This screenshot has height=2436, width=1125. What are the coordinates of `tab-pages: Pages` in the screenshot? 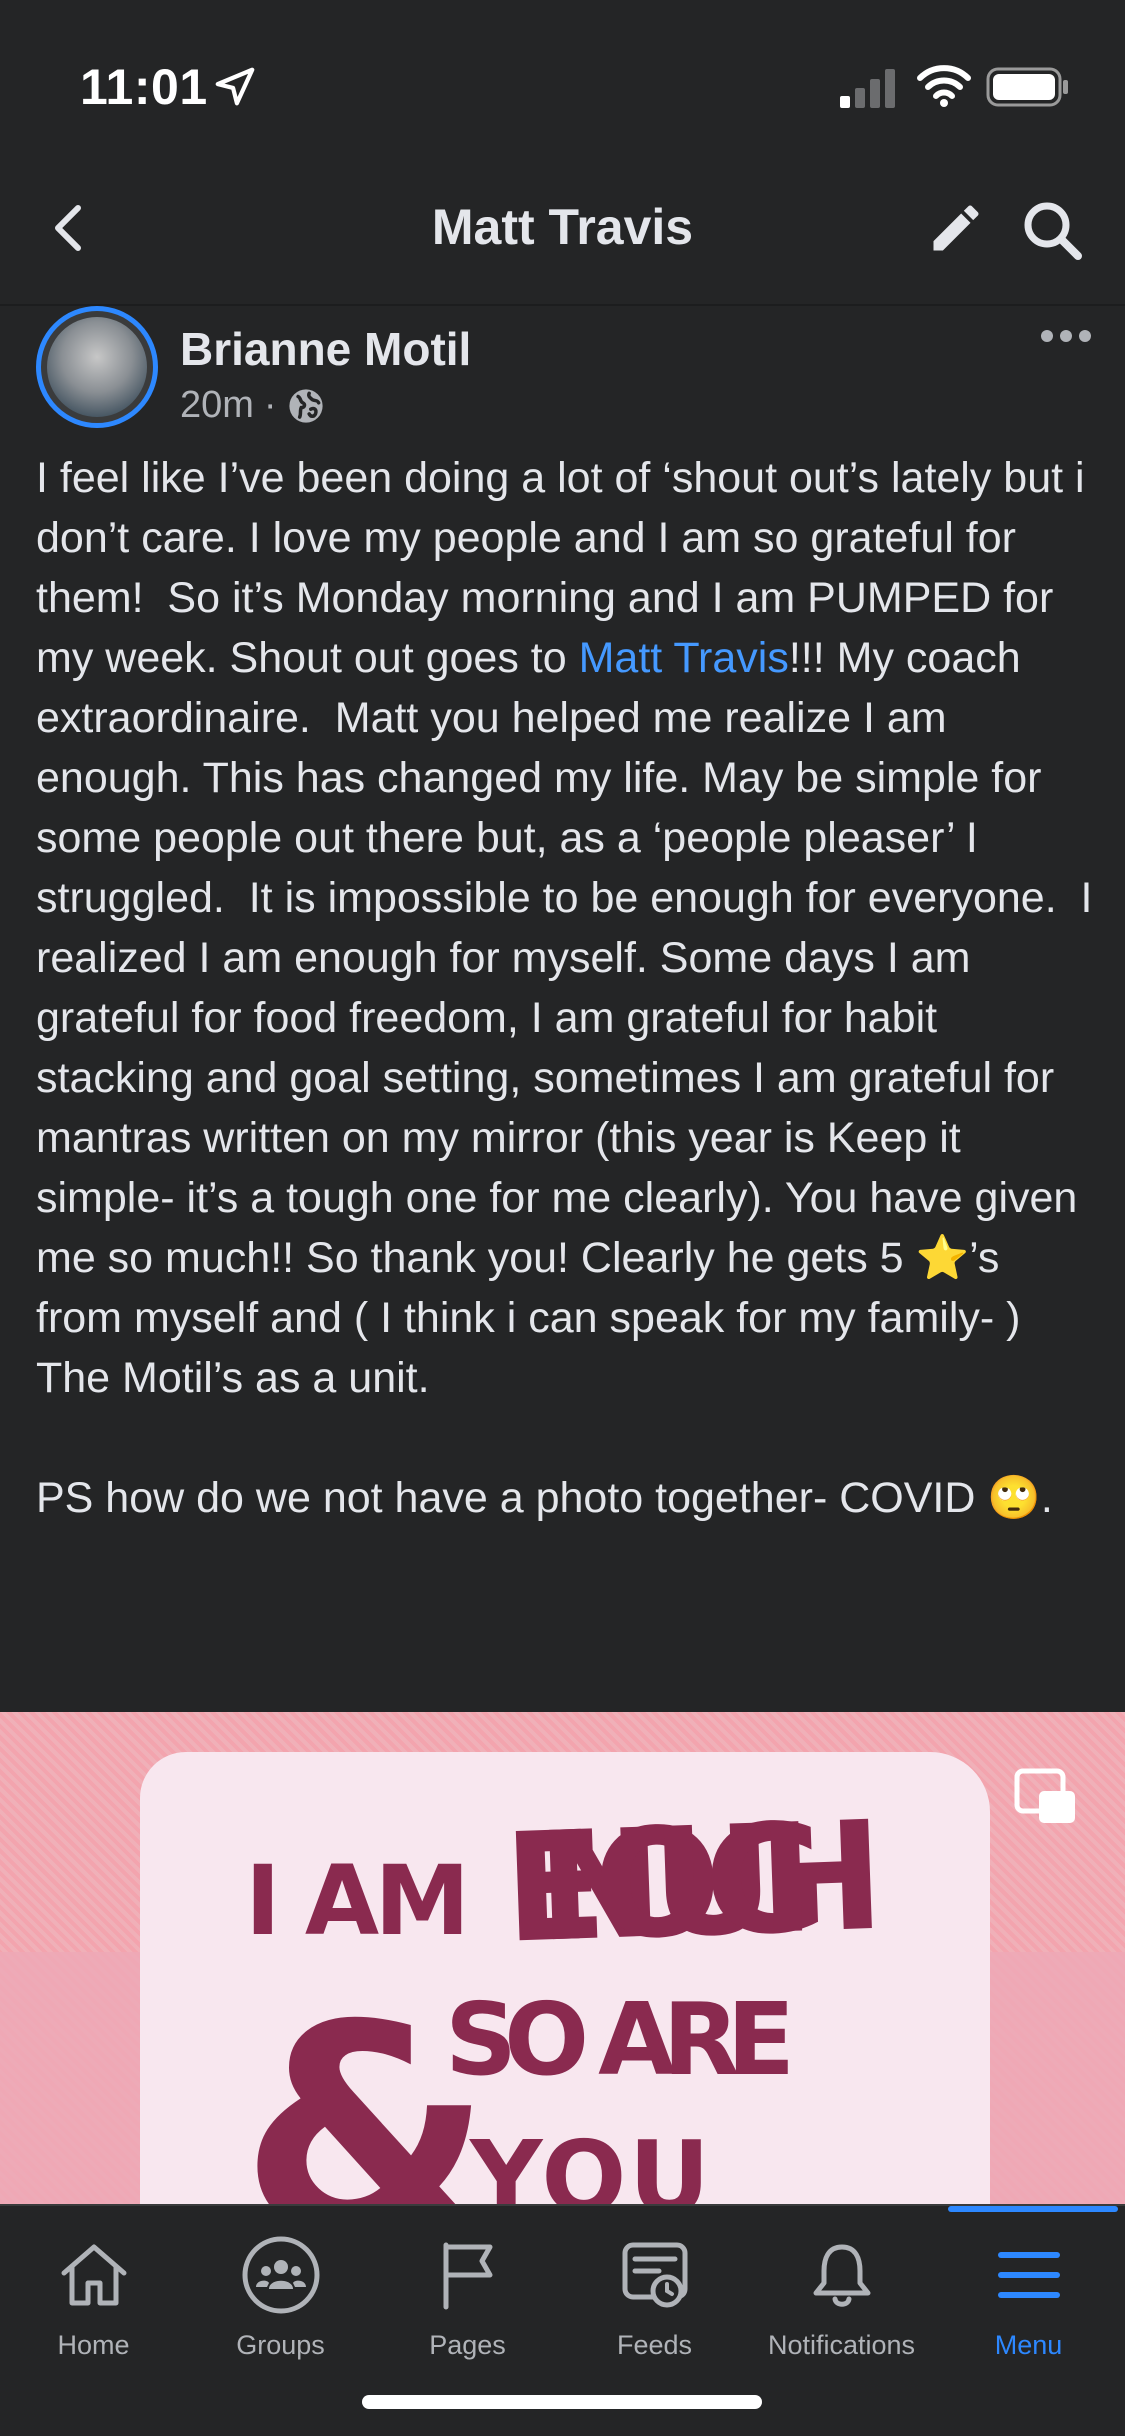 It's located at (467, 2305).